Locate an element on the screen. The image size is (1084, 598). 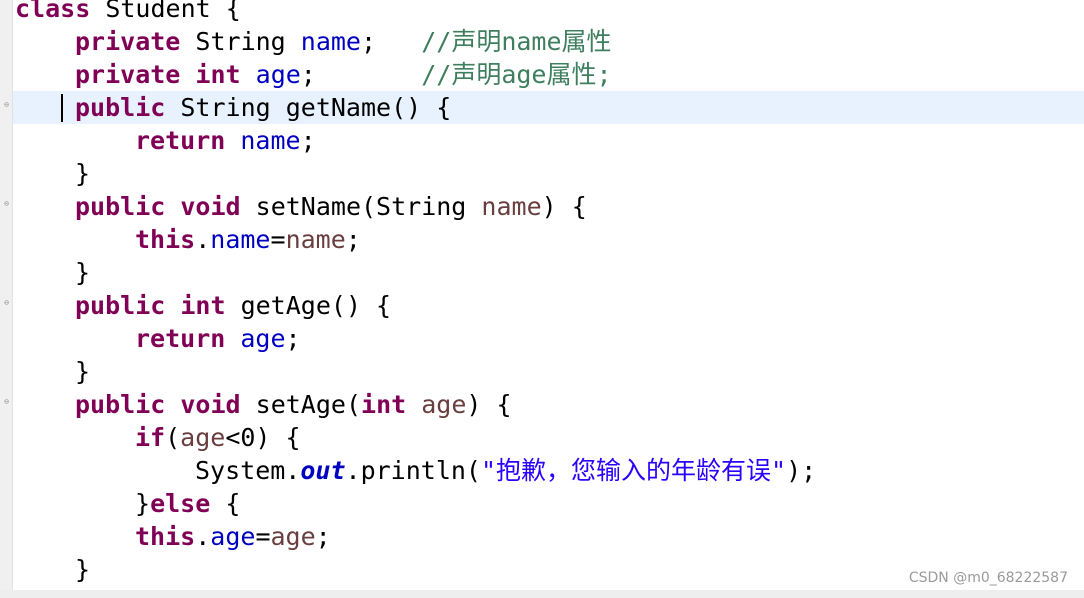
code-line-setname: public void setName(String name) { is located at coordinates (331, 206).